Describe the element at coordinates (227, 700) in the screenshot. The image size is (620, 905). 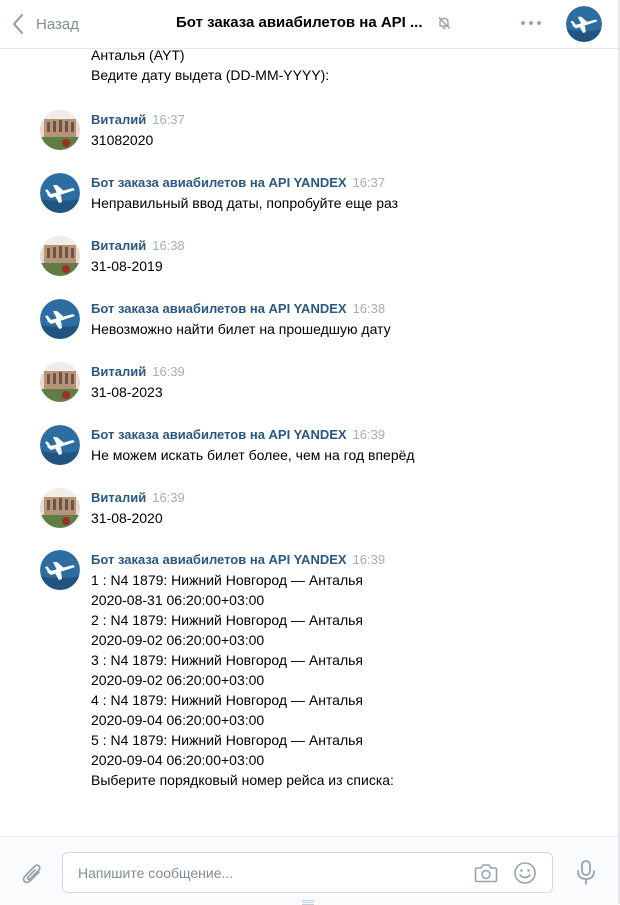
I see `message-line: 4 : N4 1879: Нижний Новгород — Анталья` at that location.